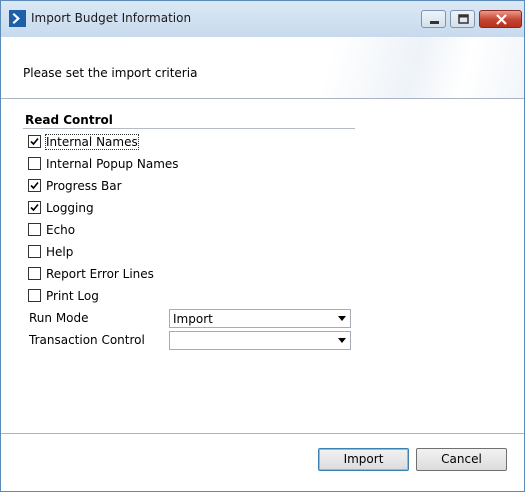 Image resolution: width=525 pixels, height=492 pixels. I want to click on checkbox-label: Report Error Lines, so click(100, 274).